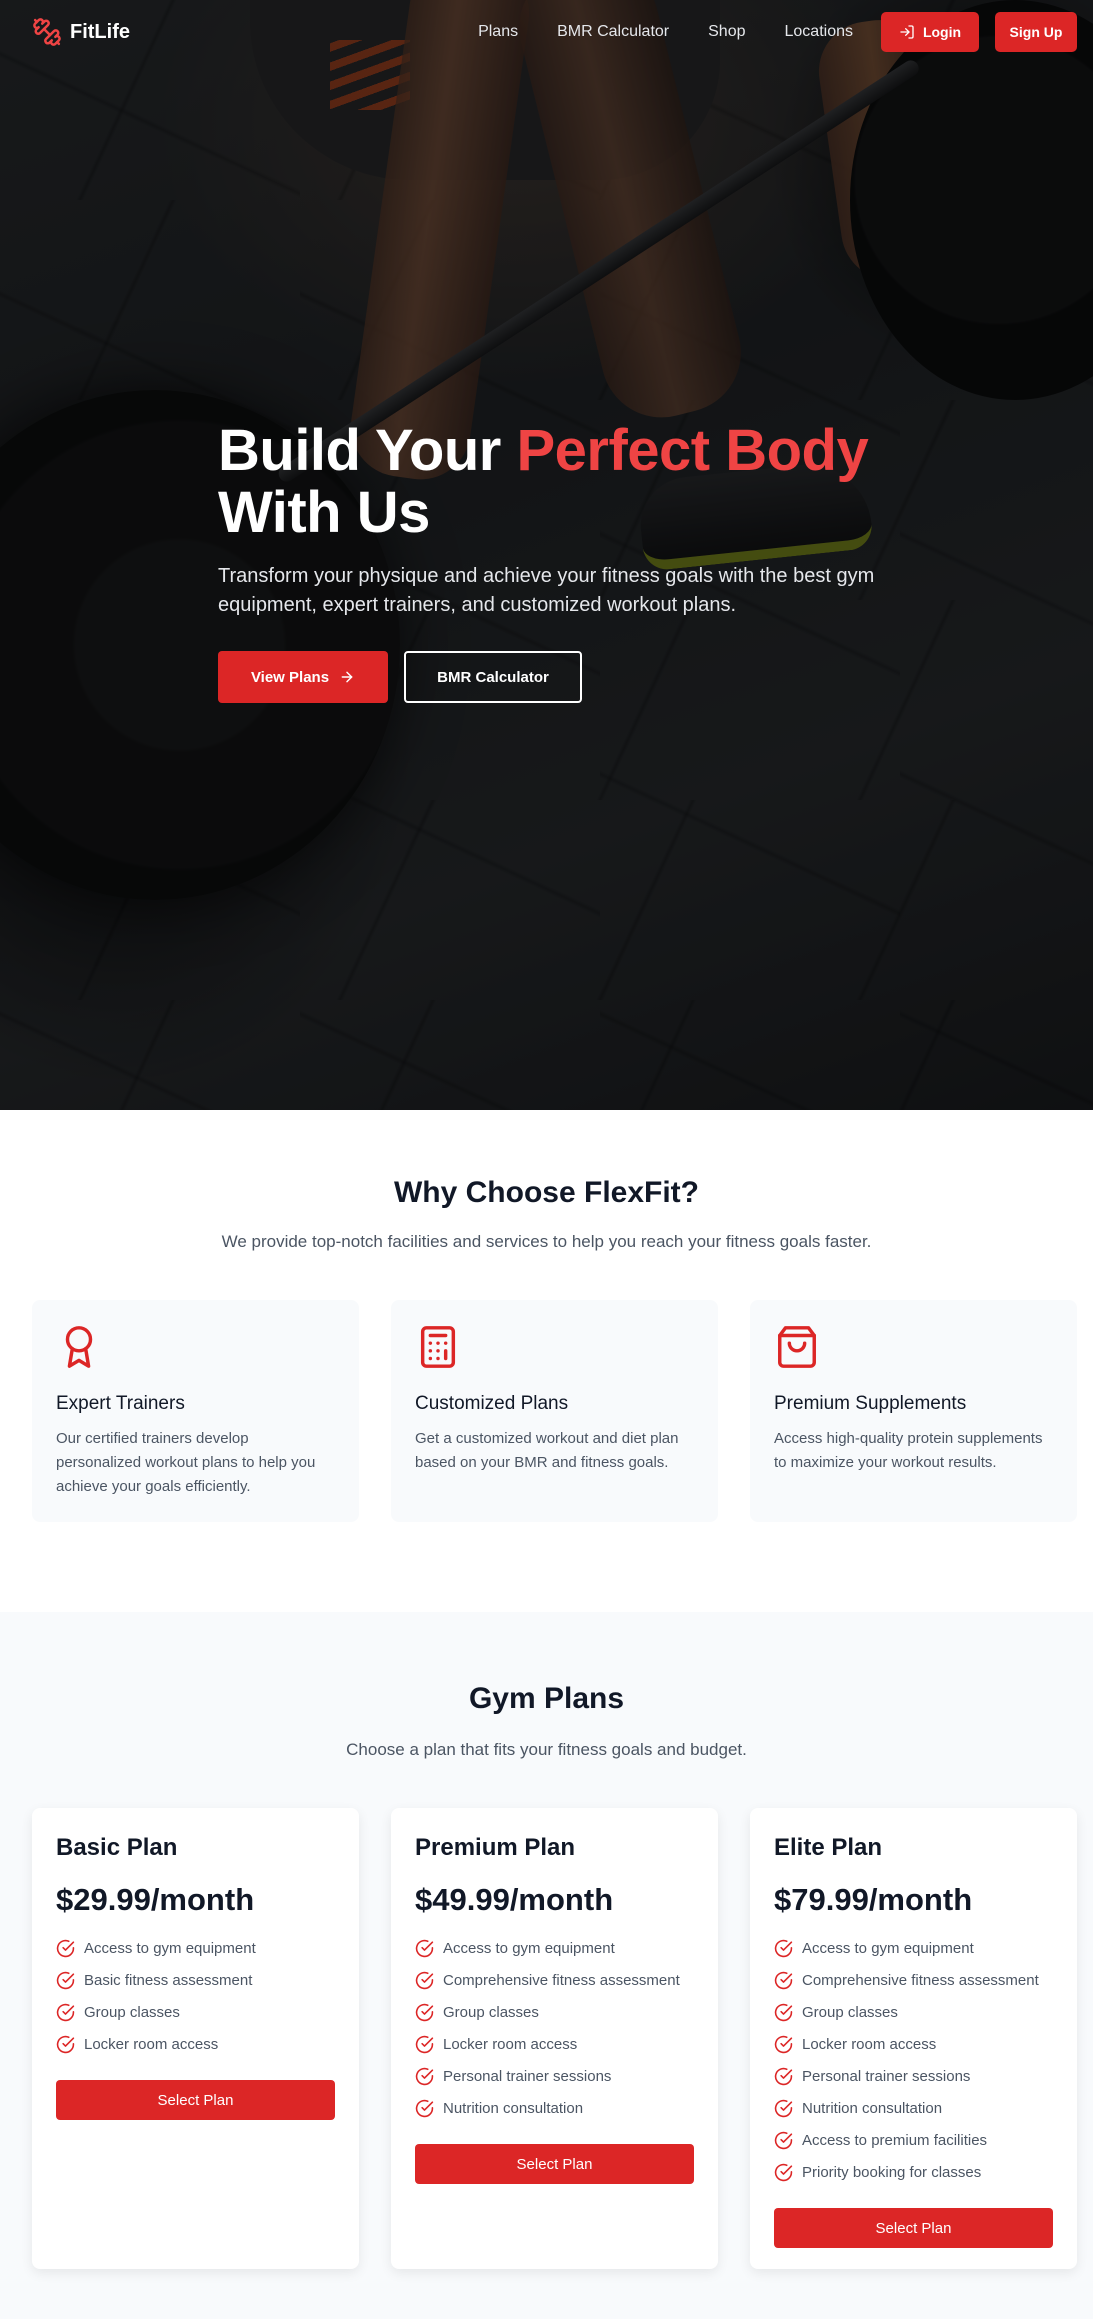  I want to click on brand-logo: FitLife, so click(81, 32).